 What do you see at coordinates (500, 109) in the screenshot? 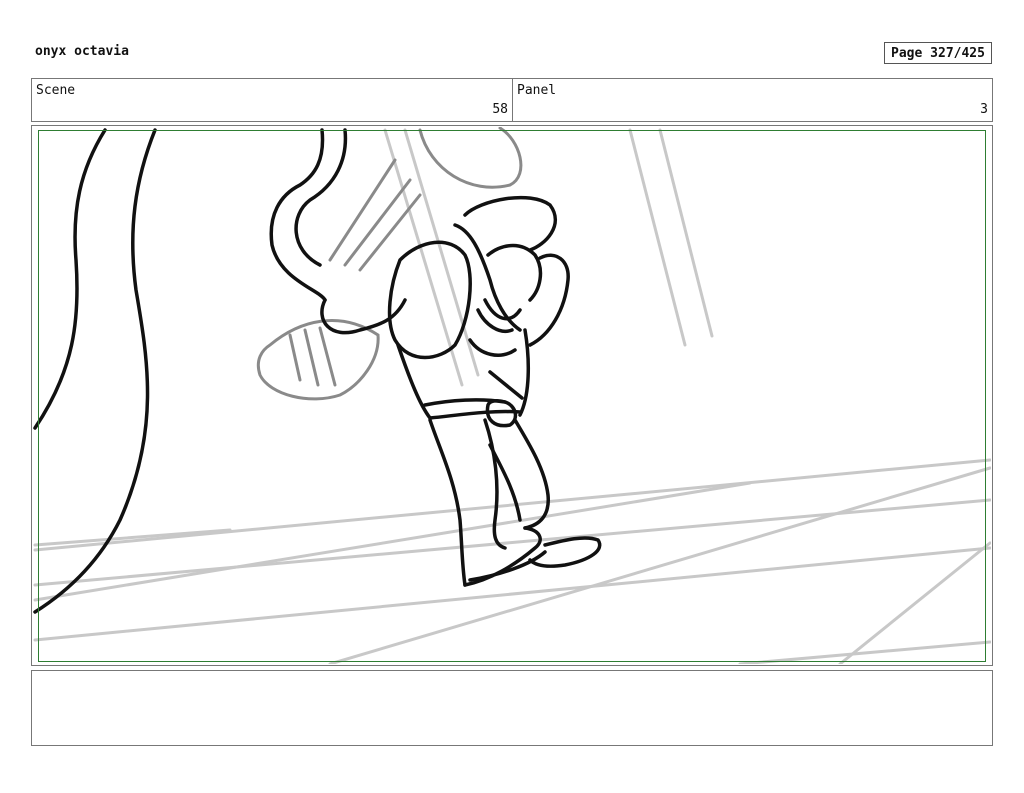
I see `scene-number: 58` at bounding box center [500, 109].